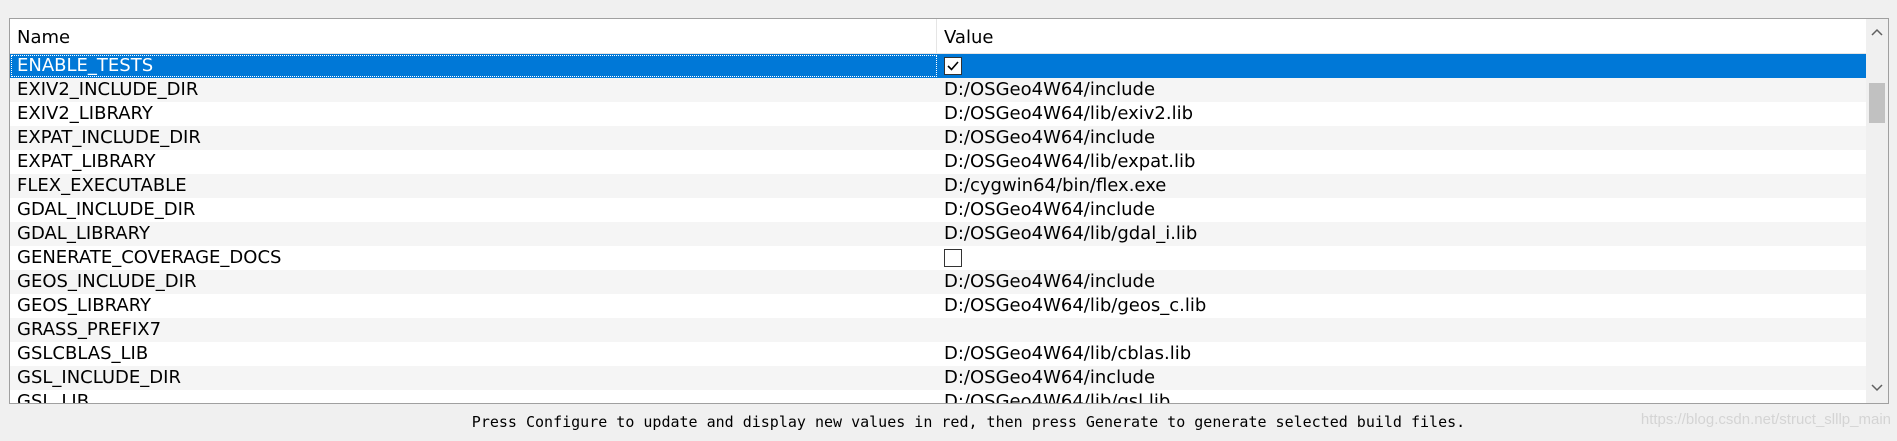  Describe the element at coordinates (1401, 354) in the screenshot. I see `variable-value: D:/OSGeo4W64/lib/cblas.lib` at that location.